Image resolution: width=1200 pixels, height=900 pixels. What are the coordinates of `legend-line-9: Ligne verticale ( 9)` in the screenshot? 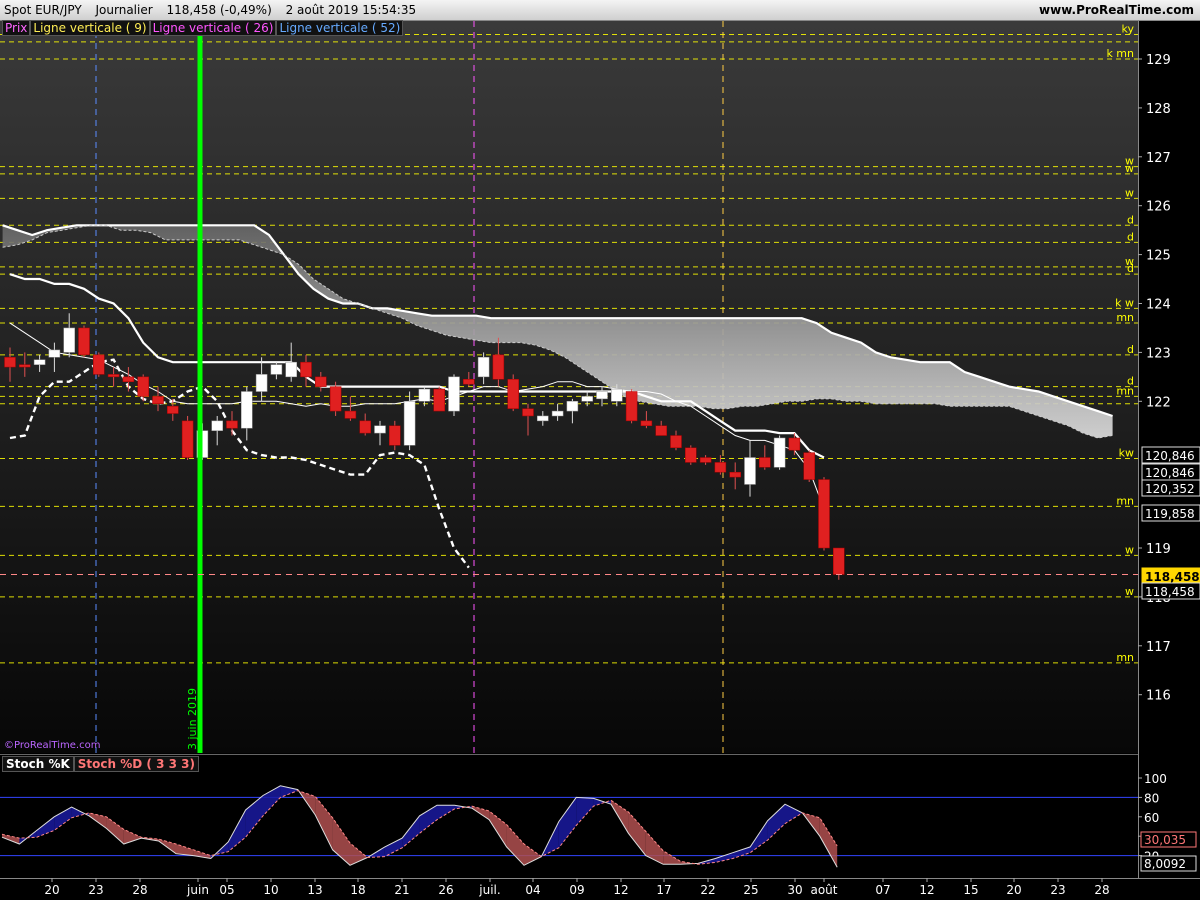 It's located at (90, 28).